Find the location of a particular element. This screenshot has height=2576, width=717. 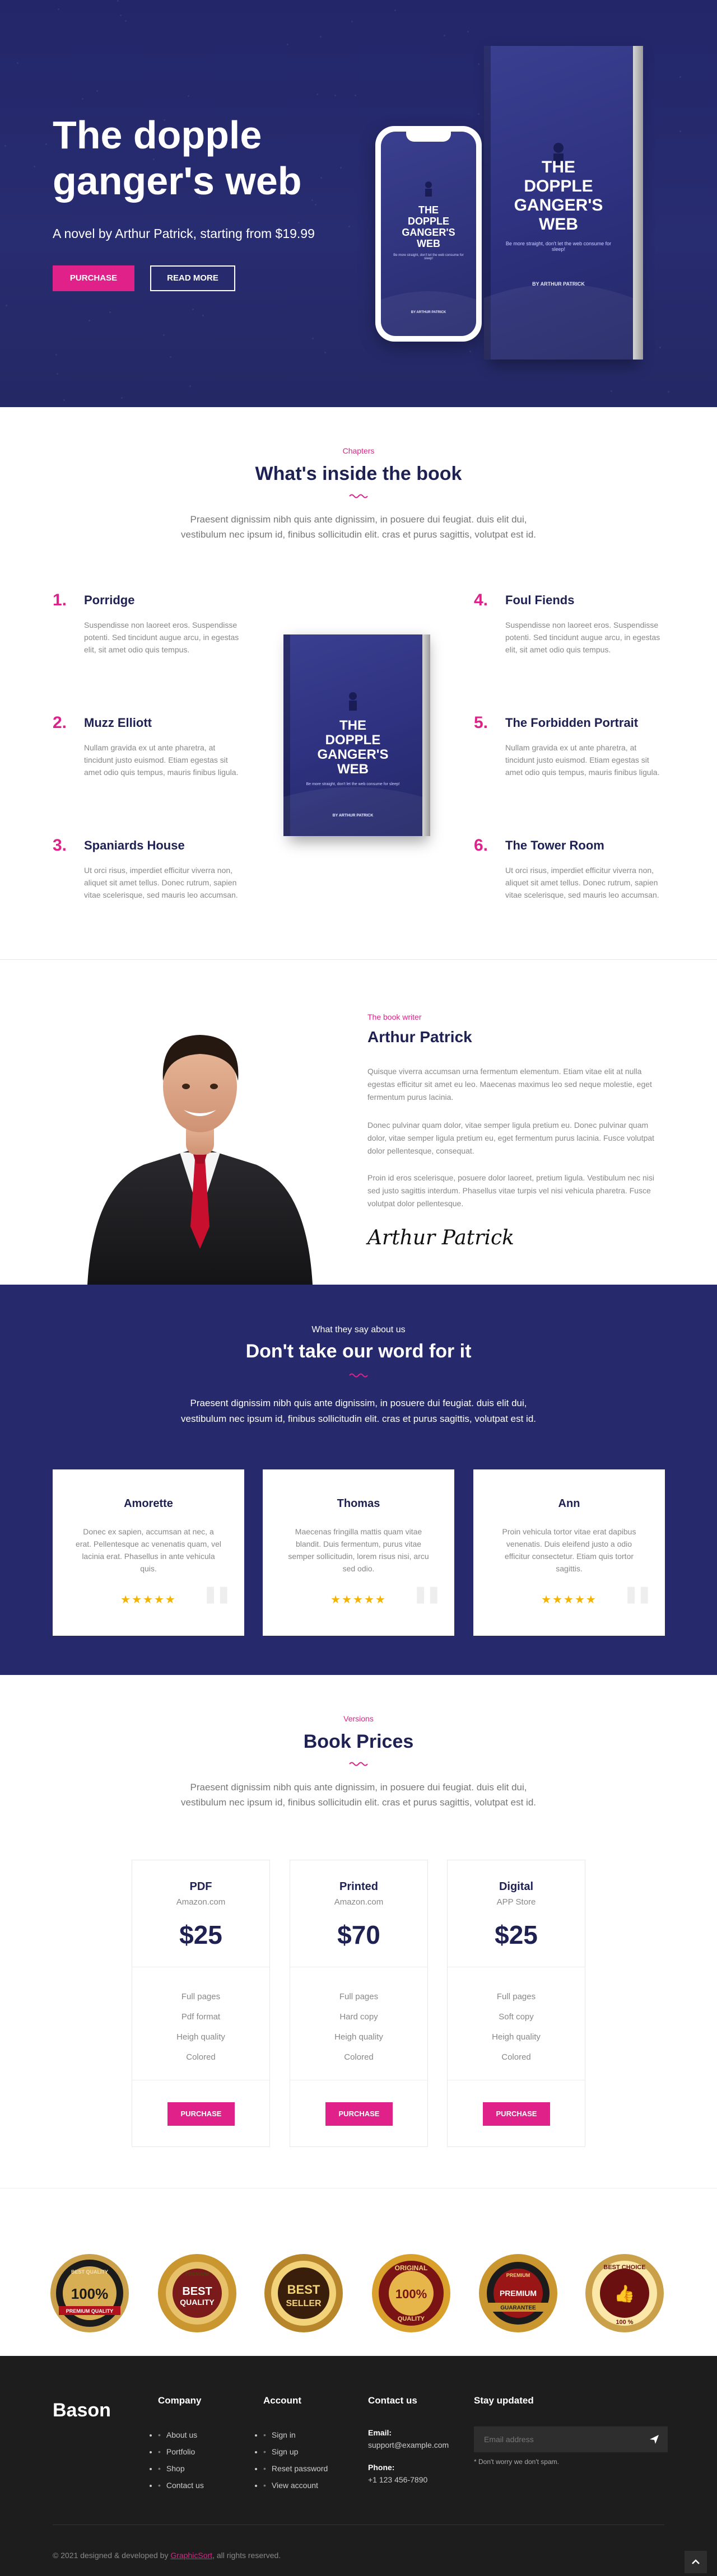

footer-link: Contact us is located at coordinates (181, 2486).